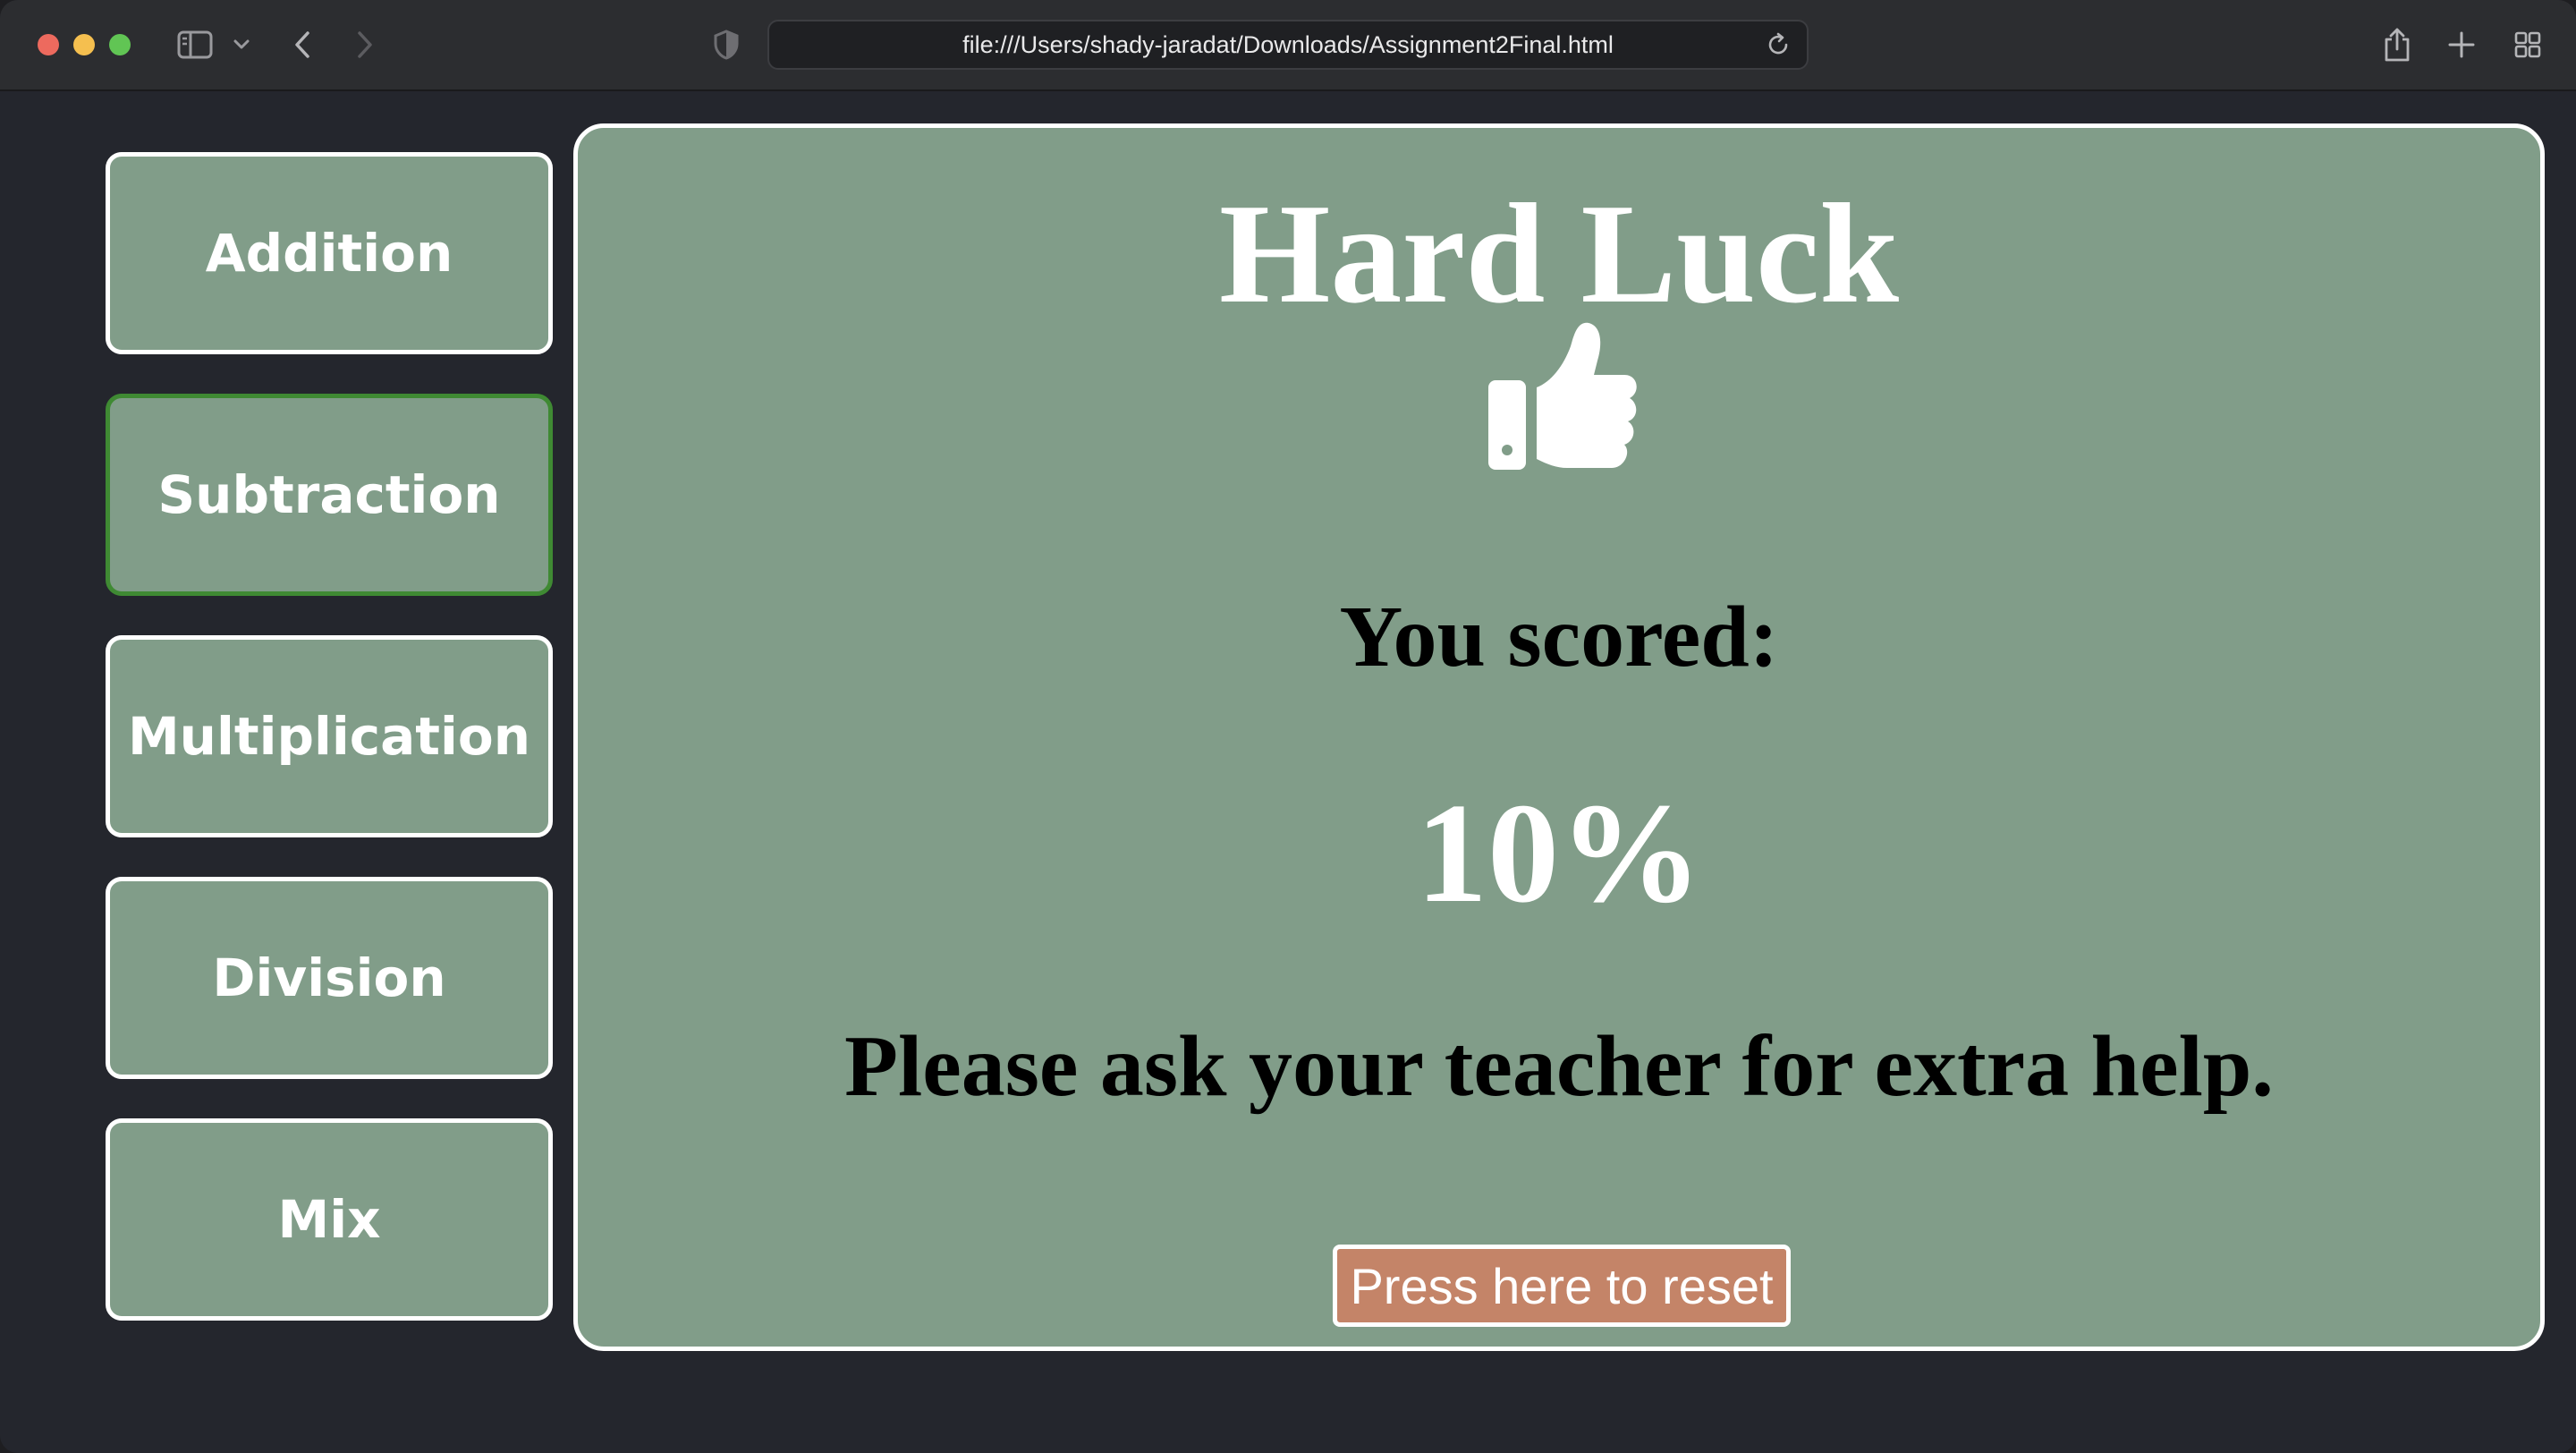  What do you see at coordinates (48, 44) in the screenshot?
I see `close-window-button` at bounding box center [48, 44].